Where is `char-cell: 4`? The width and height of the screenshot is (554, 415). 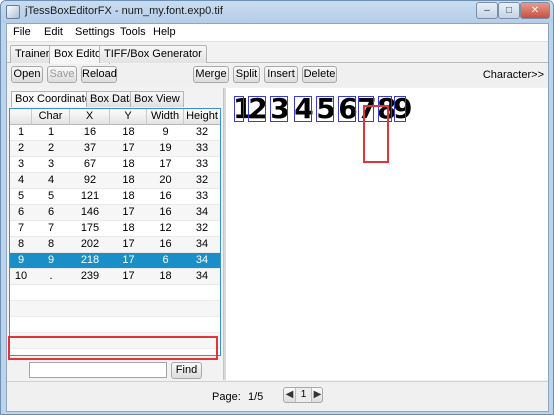
char-cell: 4 is located at coordinates (51, 181).